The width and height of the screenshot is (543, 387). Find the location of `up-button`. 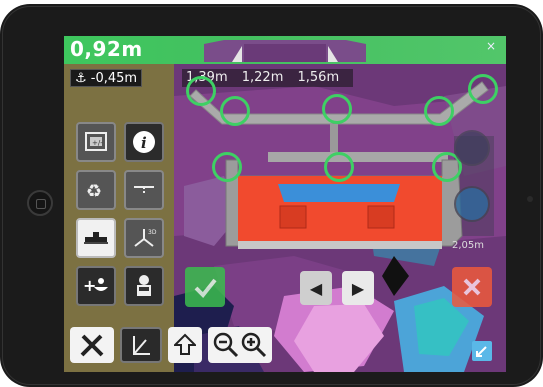

up-button is located at coordinates (185, 345).